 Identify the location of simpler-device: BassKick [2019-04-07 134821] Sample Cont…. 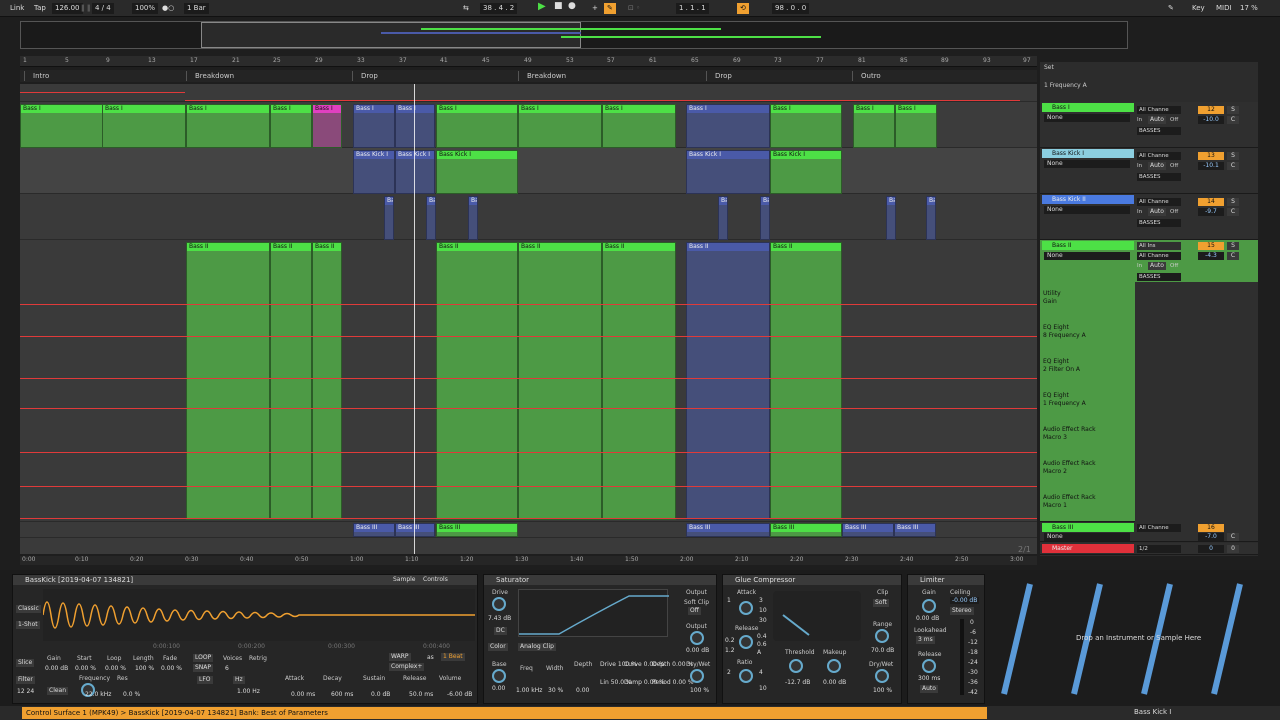
(245, 639).